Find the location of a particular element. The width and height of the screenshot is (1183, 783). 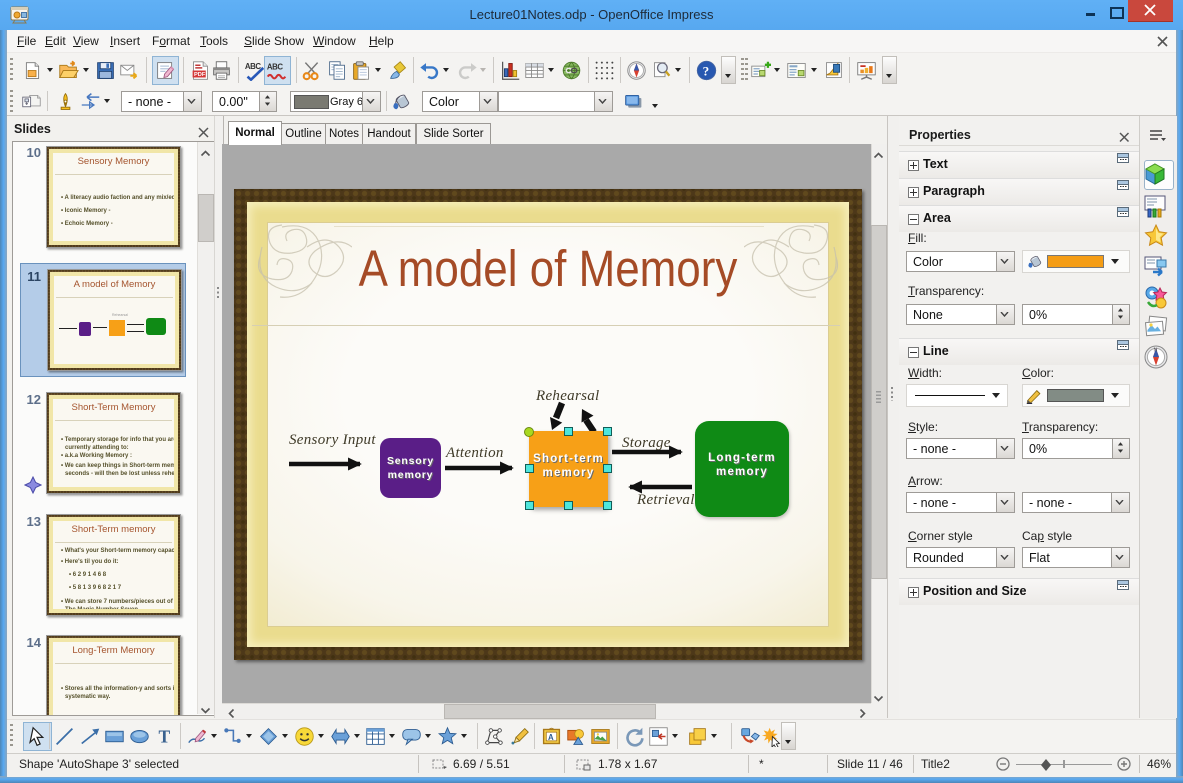

svg-text: N is located at coordinates (1156, 351).